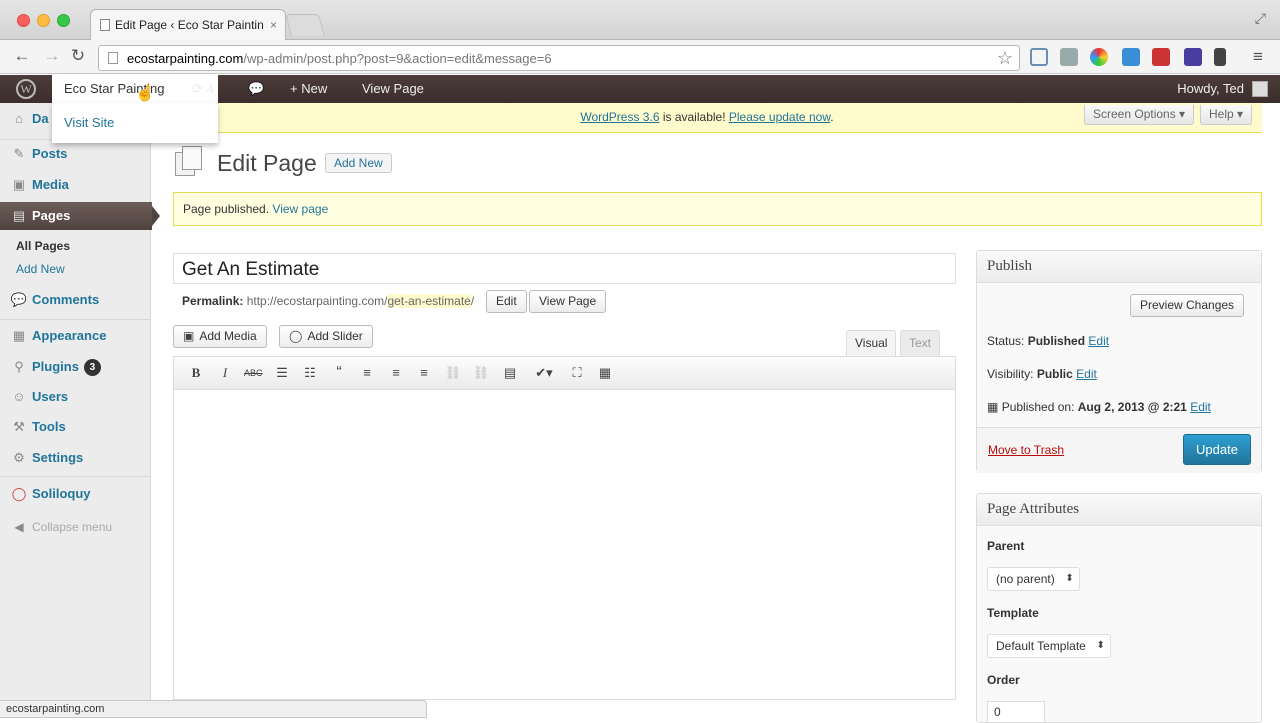 This screenshot has height=723, width=1280. I want to click on add-slider-button: ◯ Add Slider, so click(326, 336).